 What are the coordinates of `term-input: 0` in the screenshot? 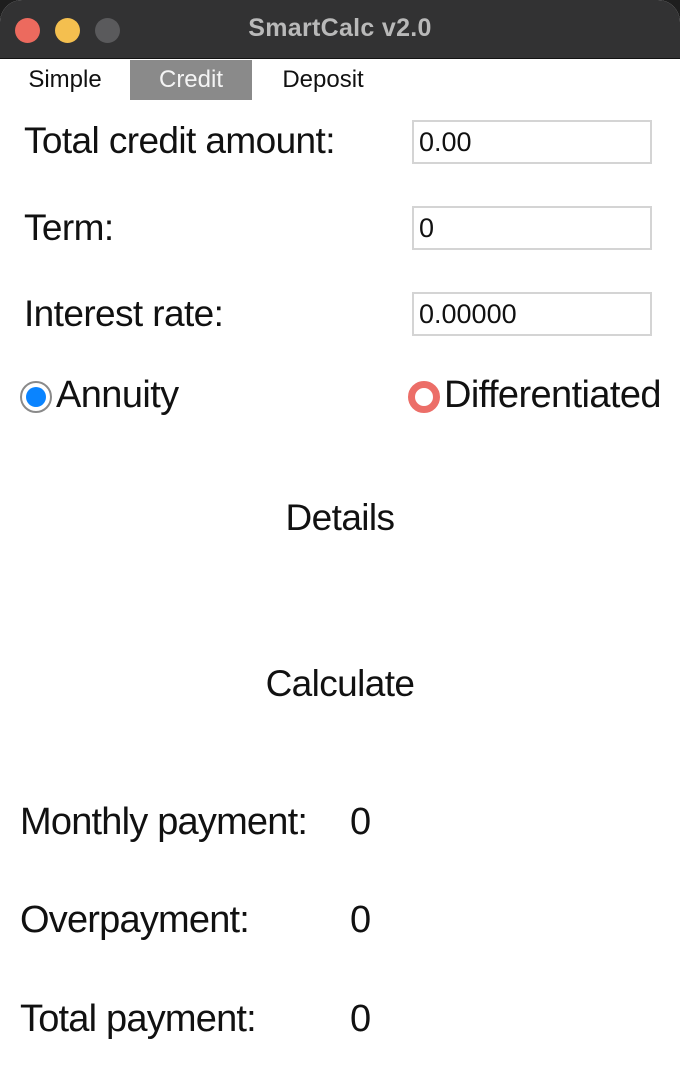 It's located at (532, 228).